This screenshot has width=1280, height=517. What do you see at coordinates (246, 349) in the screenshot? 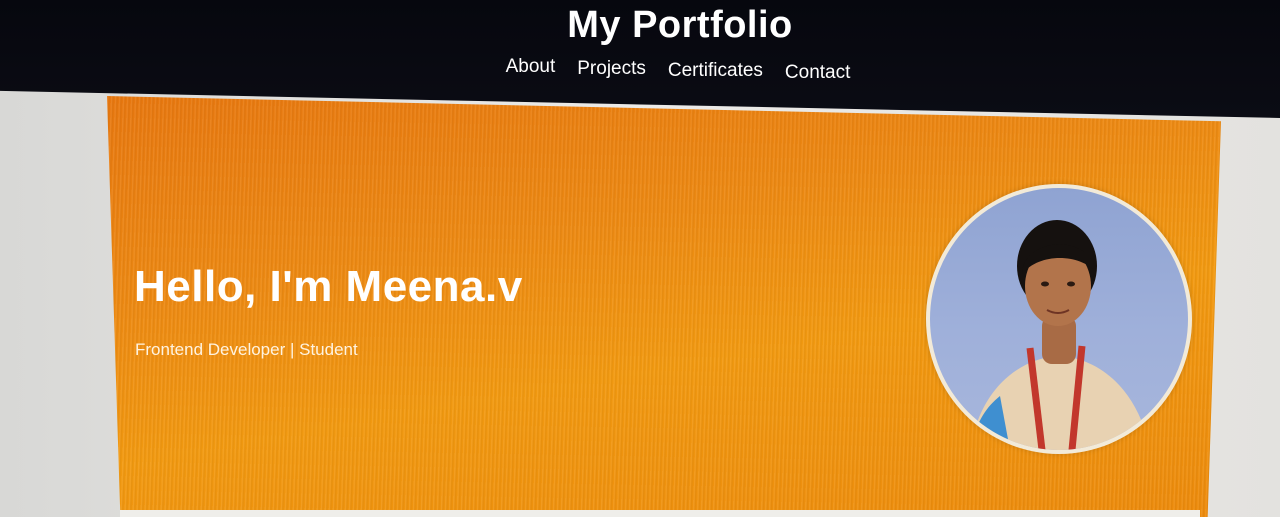
I see `hero-subtitle: Frontend Developer | Student` at bounding box center [246, 349].